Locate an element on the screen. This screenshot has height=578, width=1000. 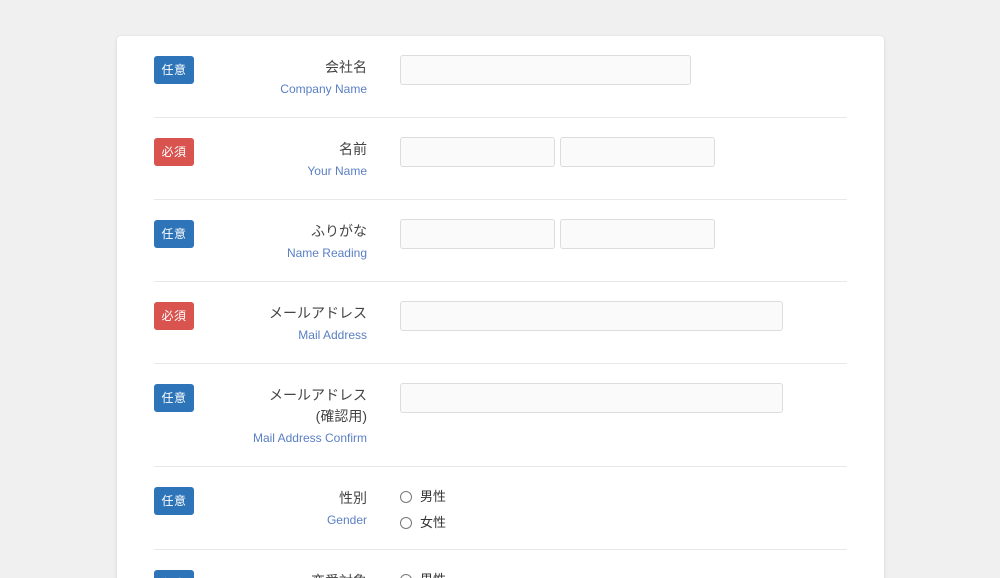
form-row-gender: 任意 性別 Gender 男性 女性 is located at coordinates (500, 508).